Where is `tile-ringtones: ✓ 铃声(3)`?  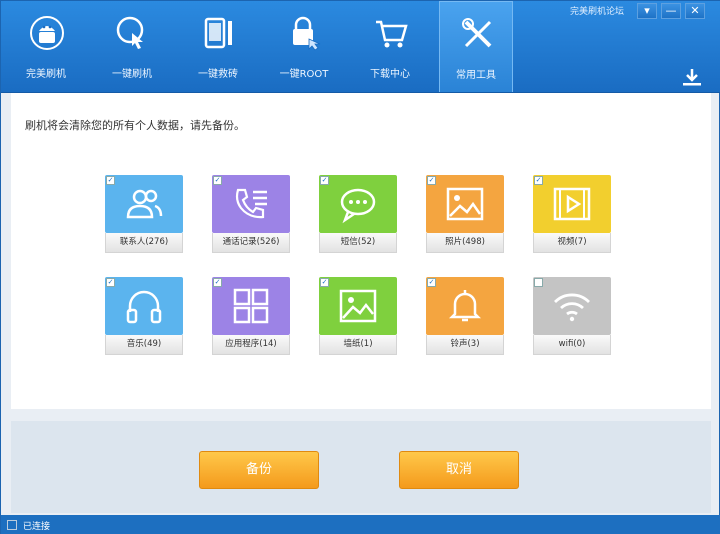
tile-ringtones: ✓ 铃声(3) is located at coordinates (465, 317).